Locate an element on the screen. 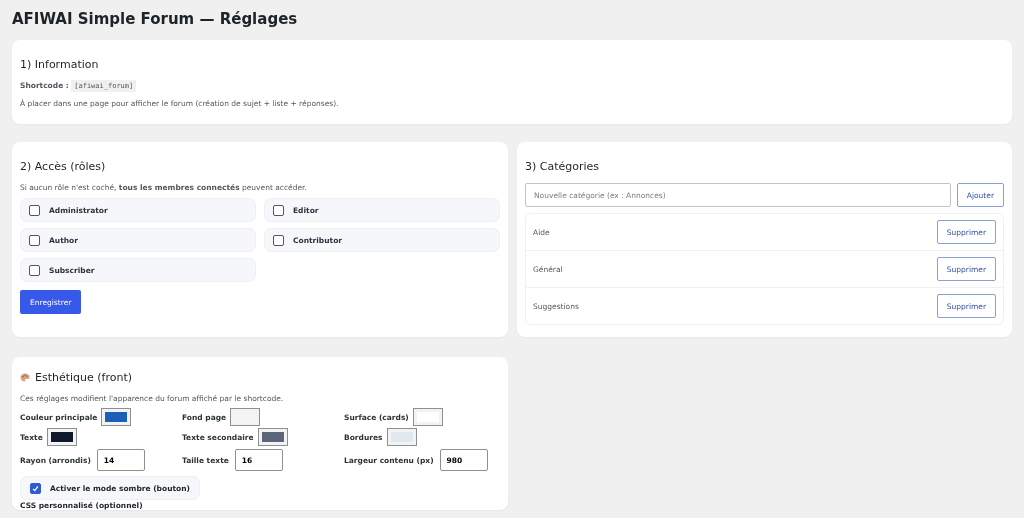  section-title: 3) Catégories is located at coordinates (563, 166).